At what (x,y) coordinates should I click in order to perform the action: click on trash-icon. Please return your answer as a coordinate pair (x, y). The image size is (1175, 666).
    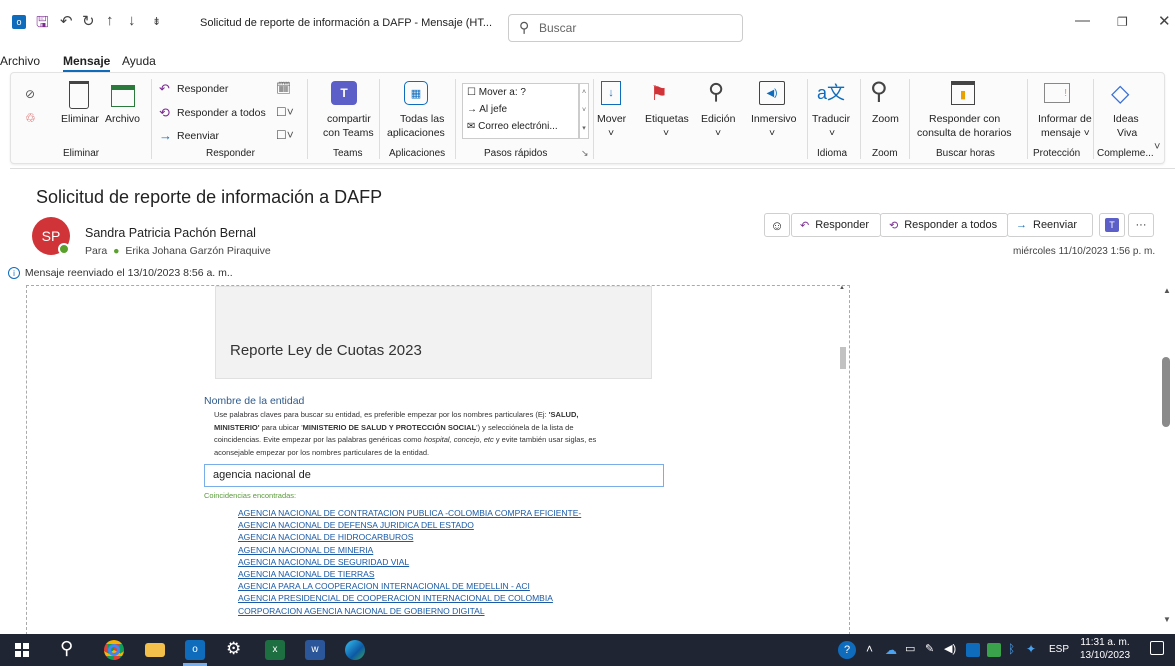
    Looking at the image, I should click on (79, 95).